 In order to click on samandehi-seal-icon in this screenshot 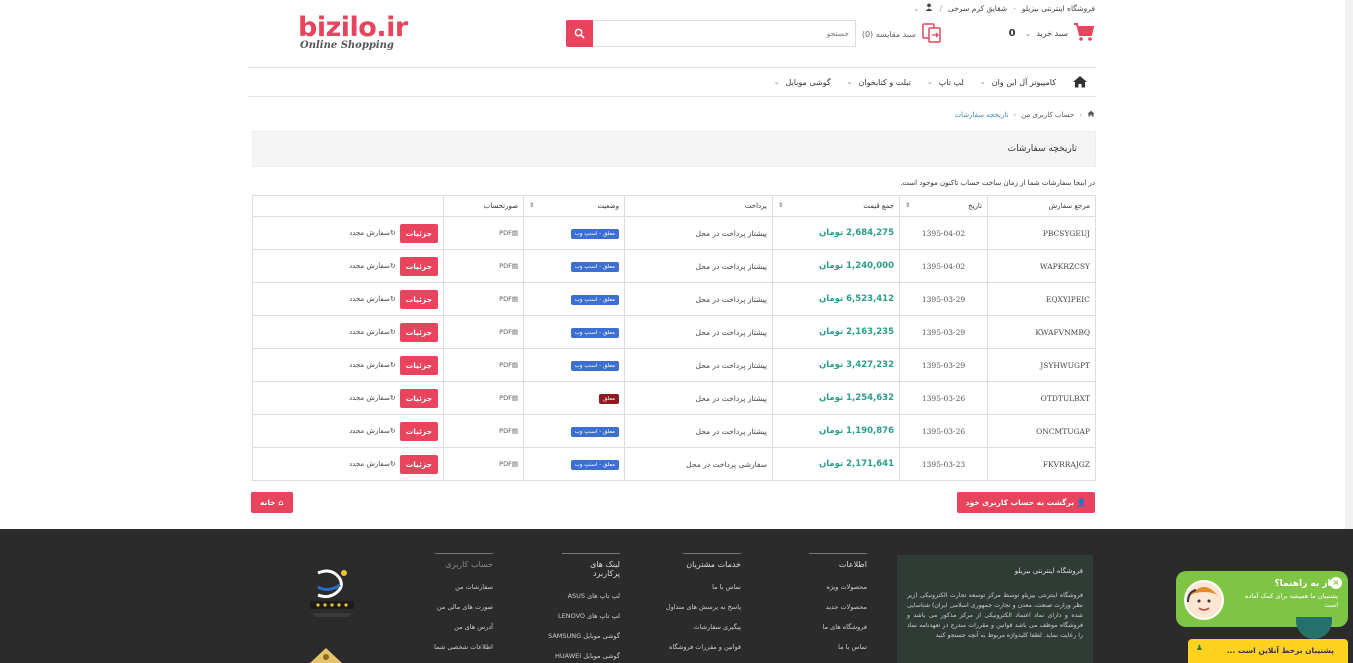, I will do `click(326, 654)`.